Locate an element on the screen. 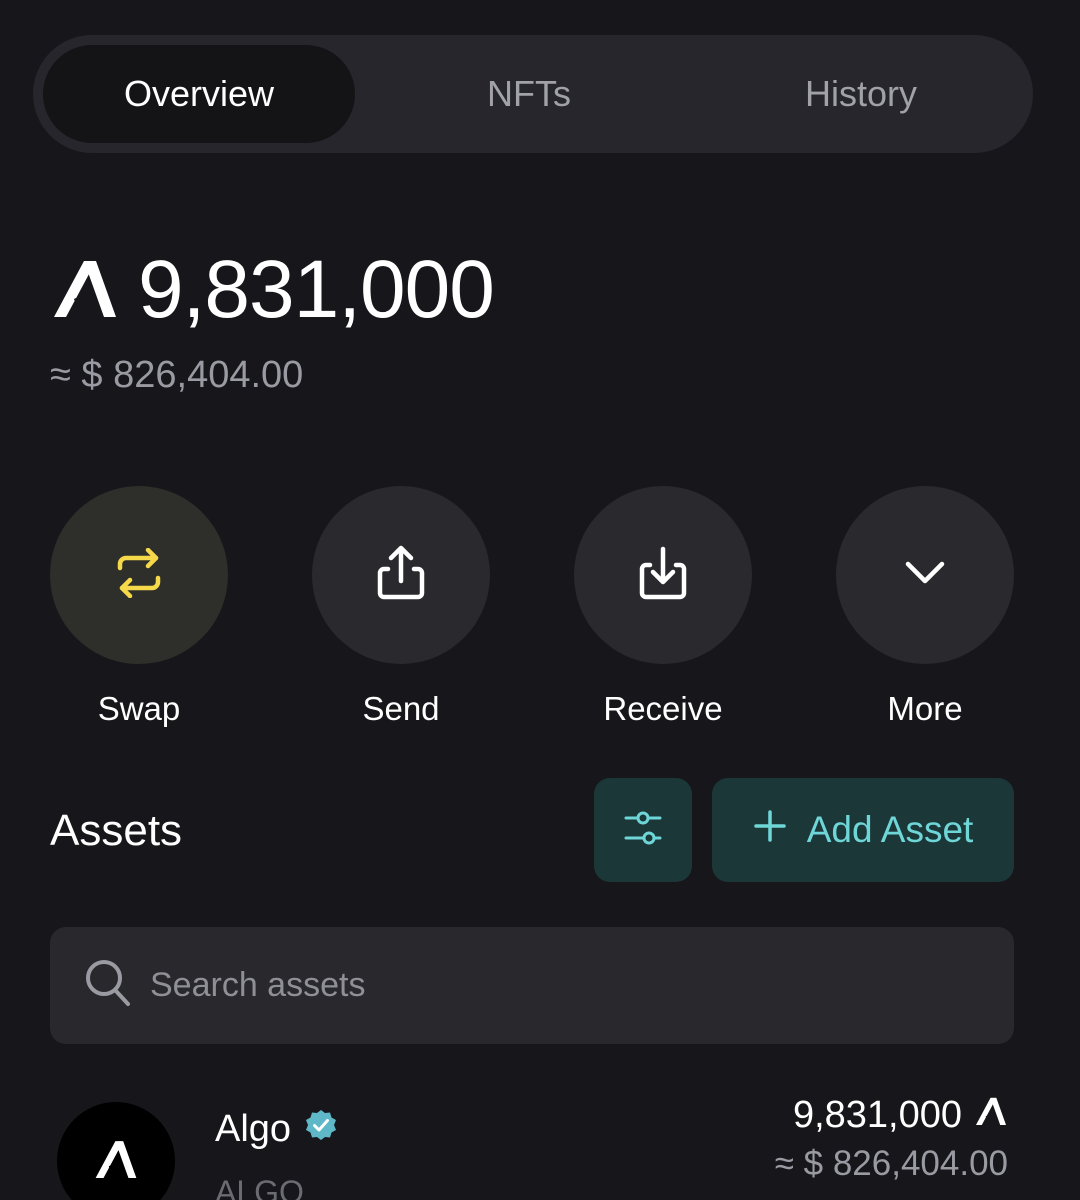 Image resolution: width=1080 pixels, height=1200 pixels. receive-button is located at coordinates (663, 575).